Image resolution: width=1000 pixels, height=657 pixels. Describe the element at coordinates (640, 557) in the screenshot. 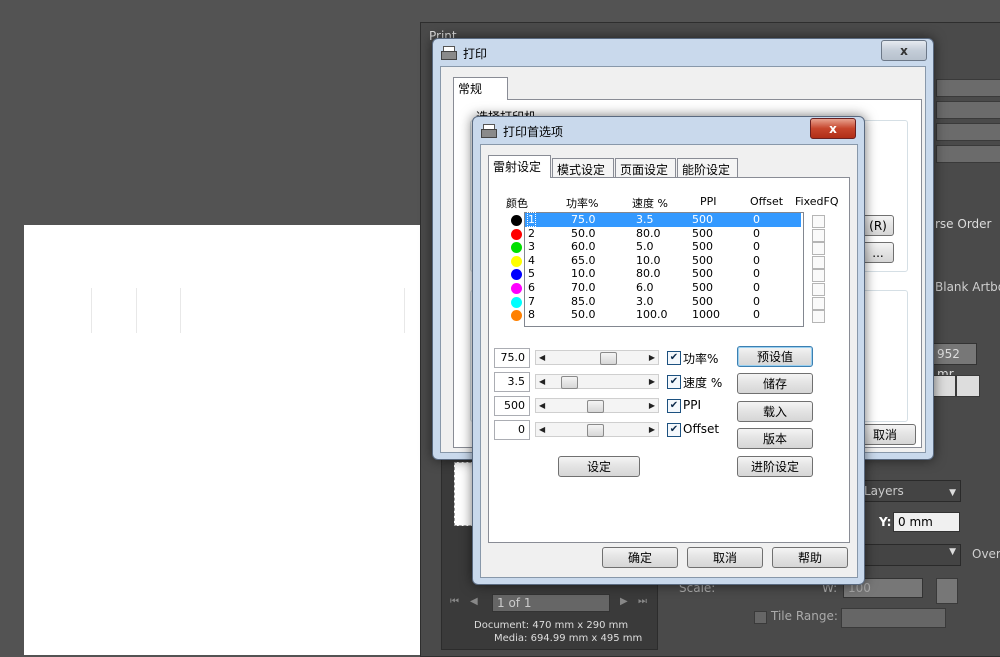

I see `ok-button: 确定` at that location.